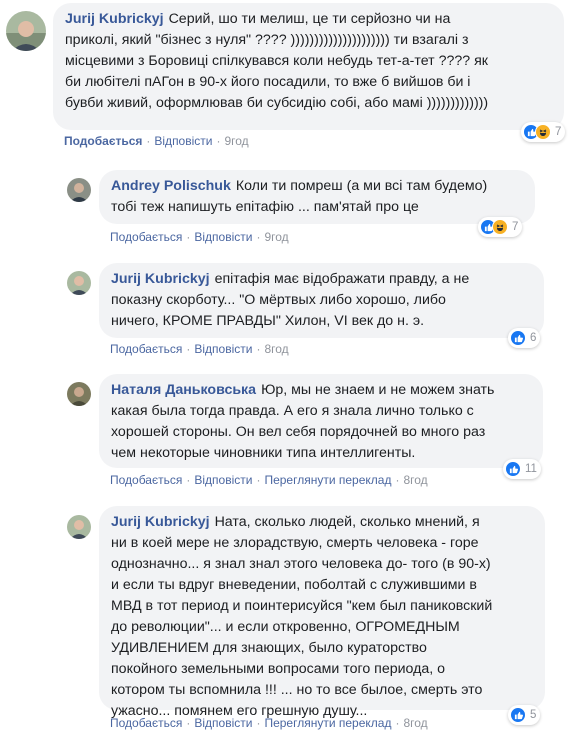 This screenshot has height=738, width=571. What do you see at coordinates (533, 715) in the screenshot?
I see `reaction-count: 5` at bounding box center [533, 715].